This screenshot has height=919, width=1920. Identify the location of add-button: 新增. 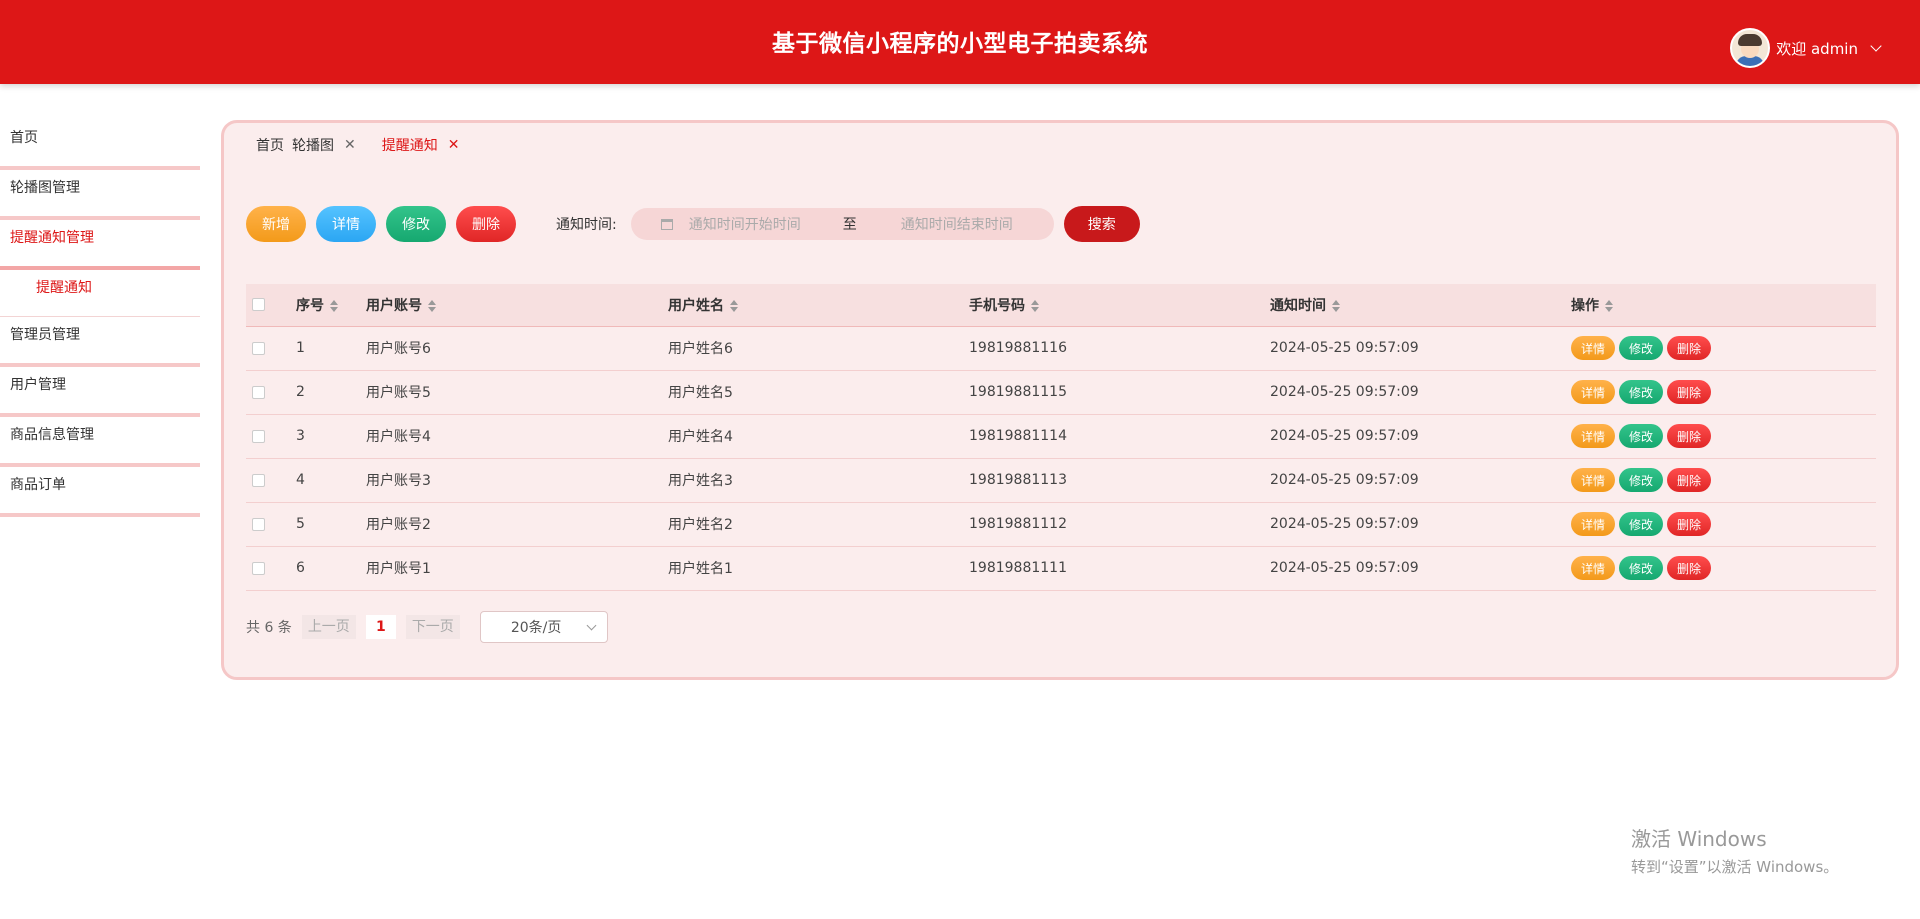
(276, 224).